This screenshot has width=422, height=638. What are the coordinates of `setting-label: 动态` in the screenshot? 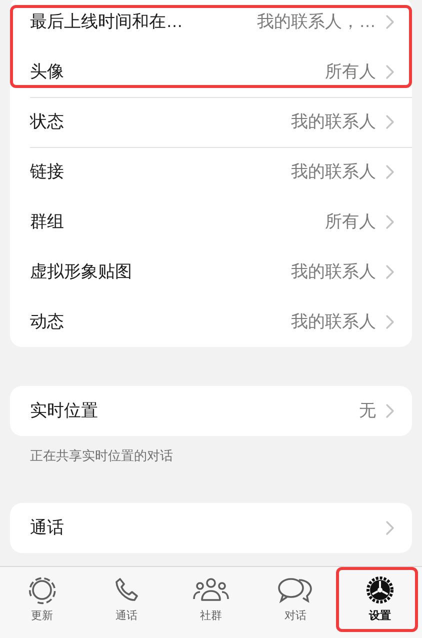 It's located at (47, 322).